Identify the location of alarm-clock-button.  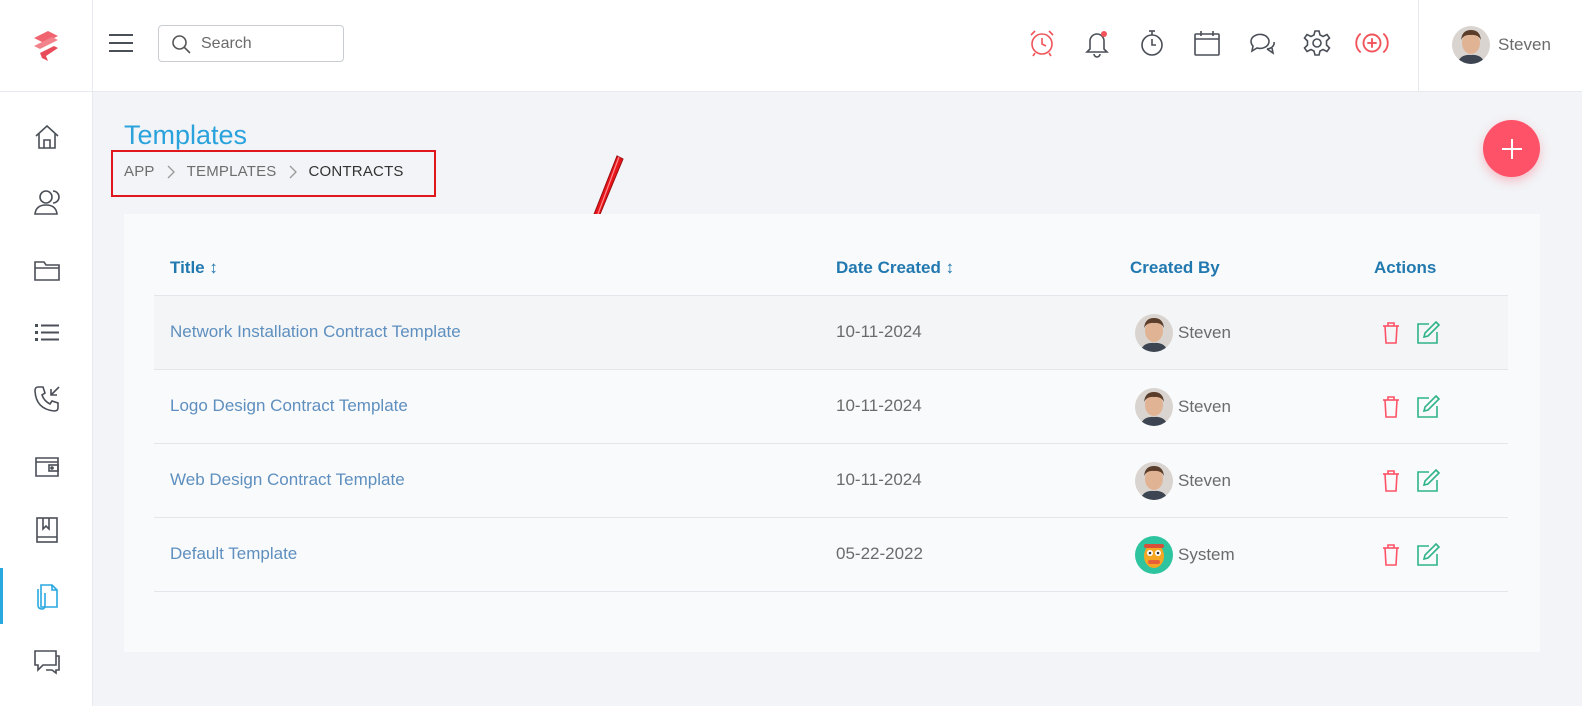
(1042, 43).